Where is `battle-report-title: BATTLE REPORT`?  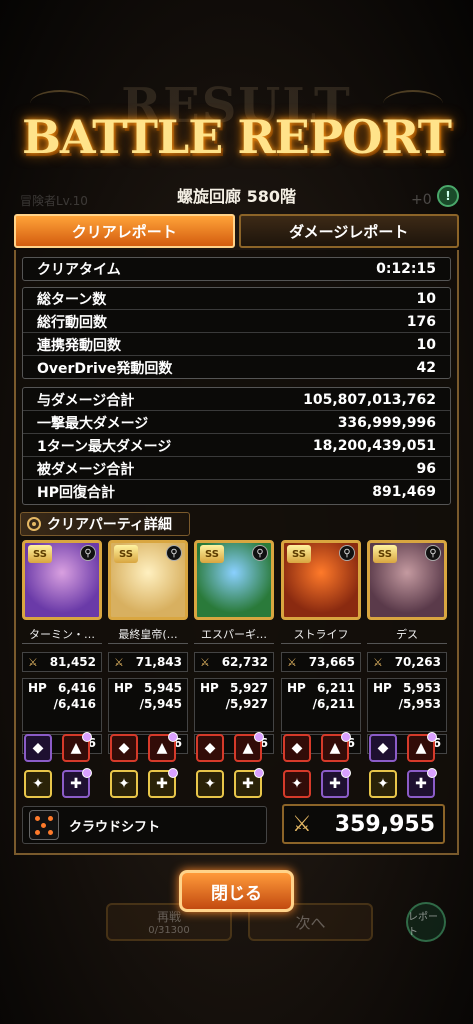 battle-report-title: BATTLE REPORT is located at coordinates (237, 137).